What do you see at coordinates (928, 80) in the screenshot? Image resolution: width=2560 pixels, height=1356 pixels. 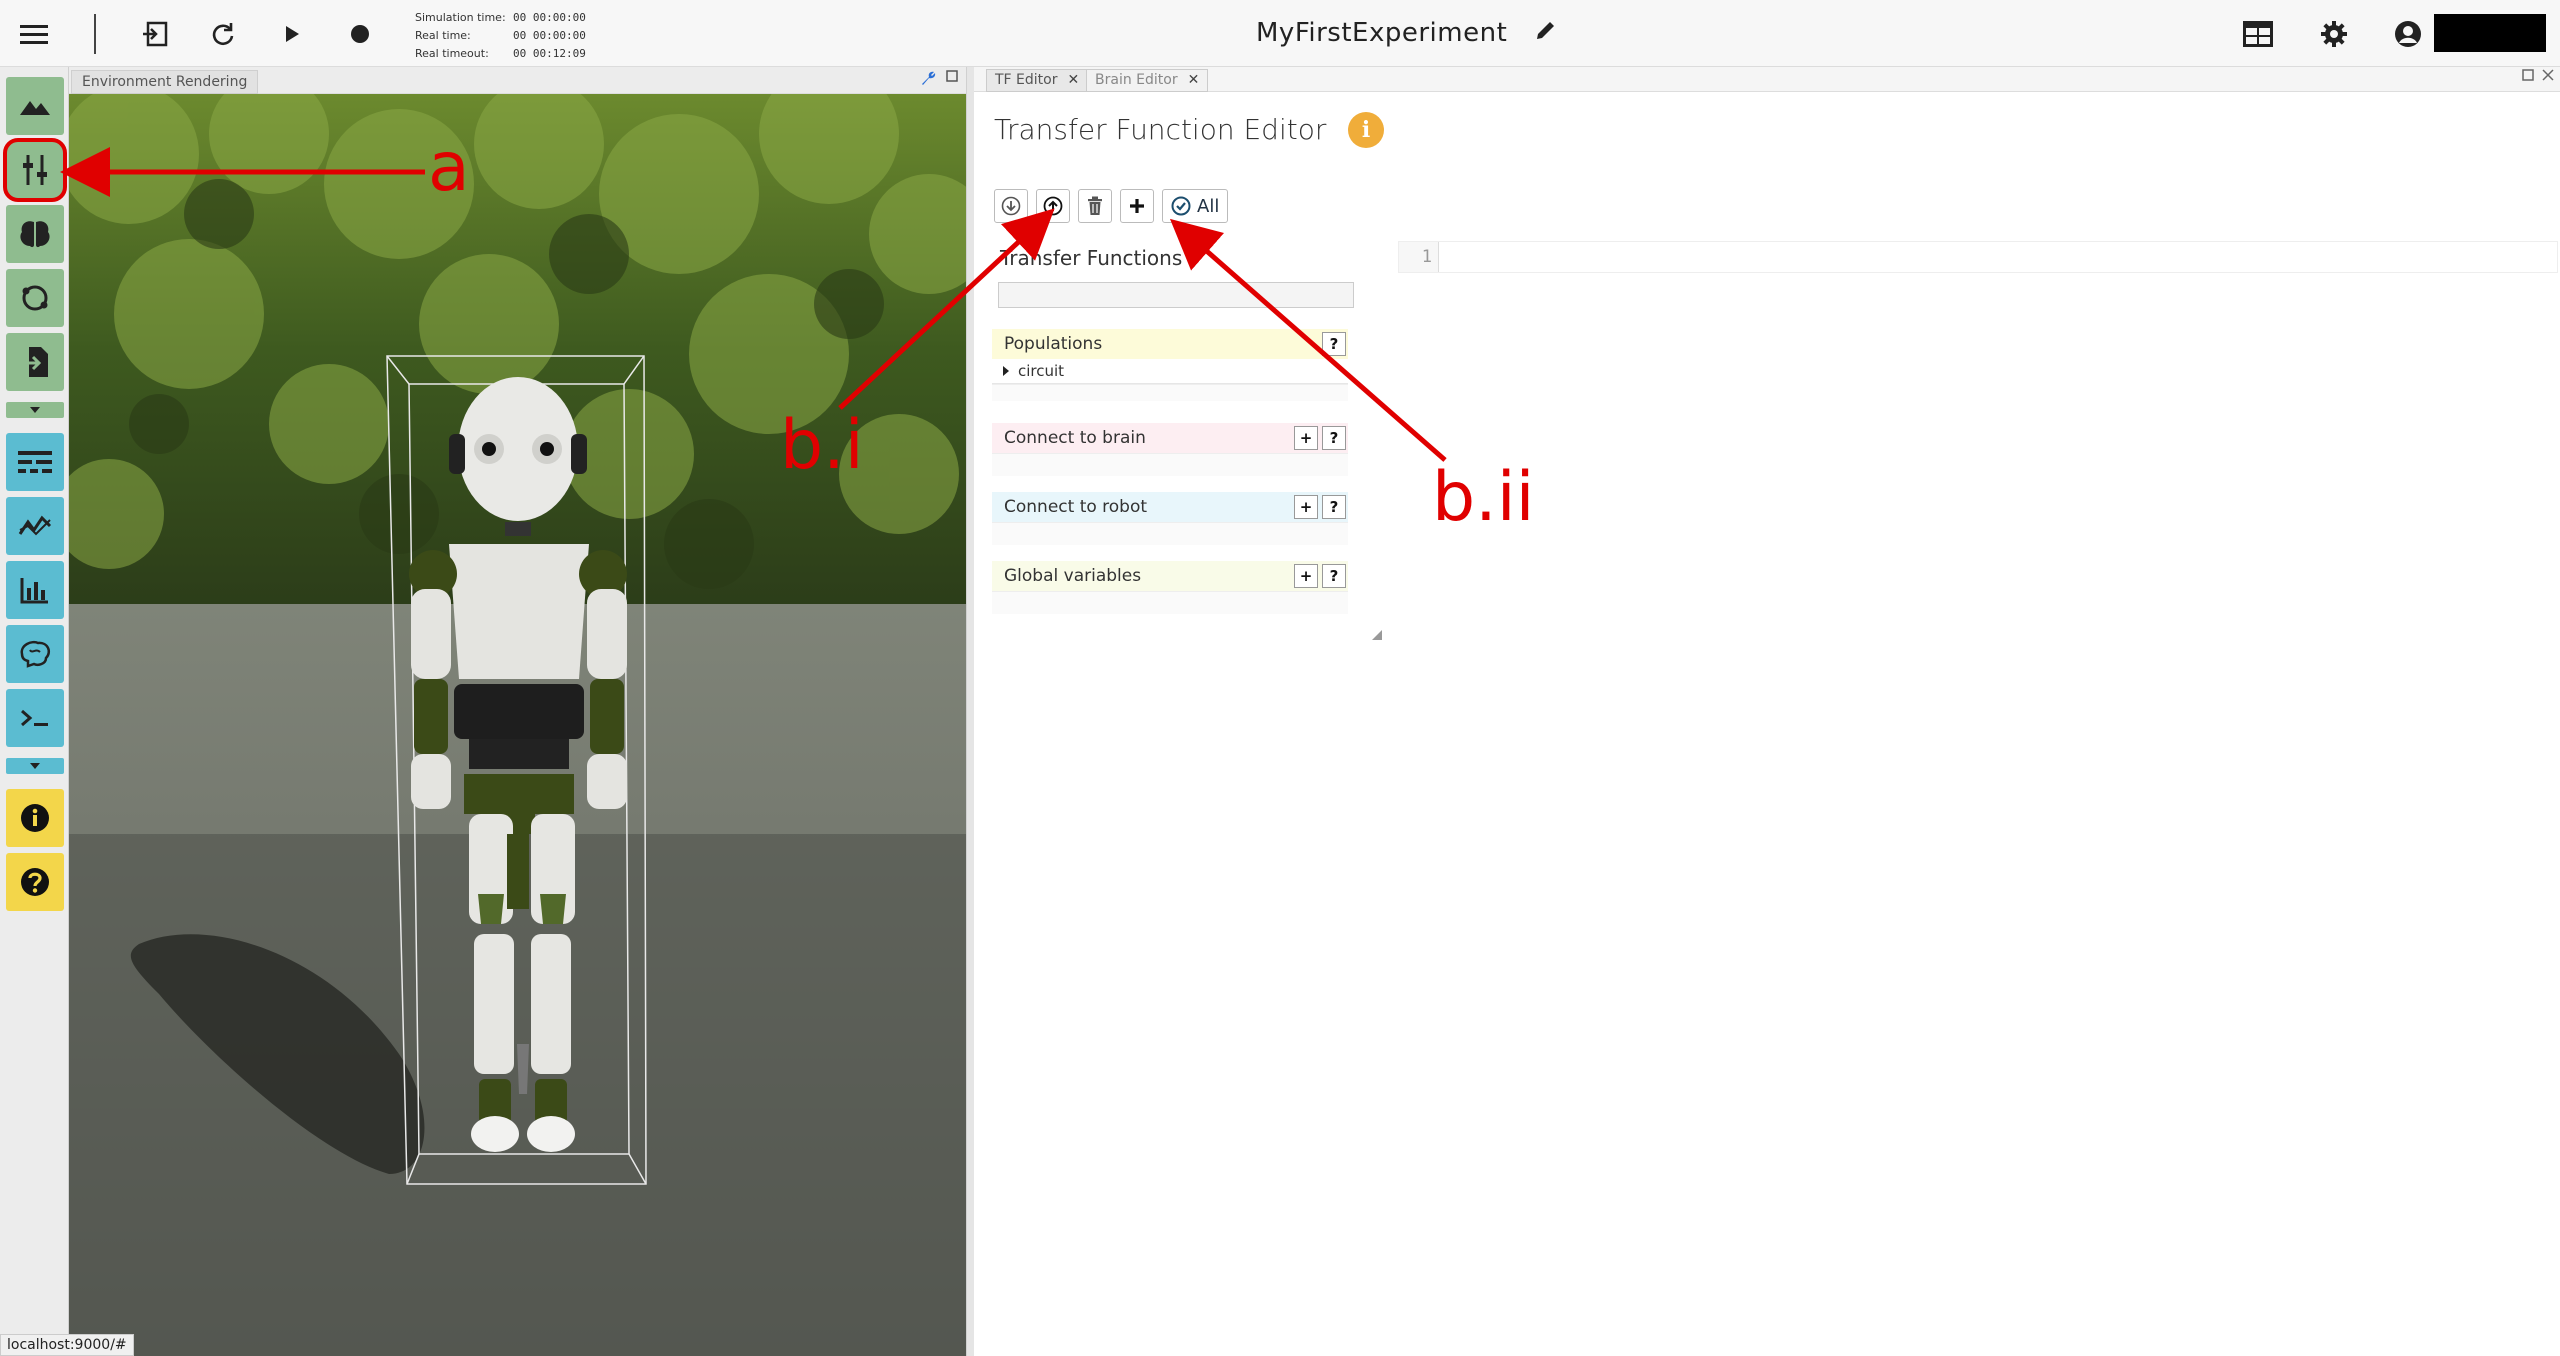 I see `wrench-icon` at bounding box center [928, 80].